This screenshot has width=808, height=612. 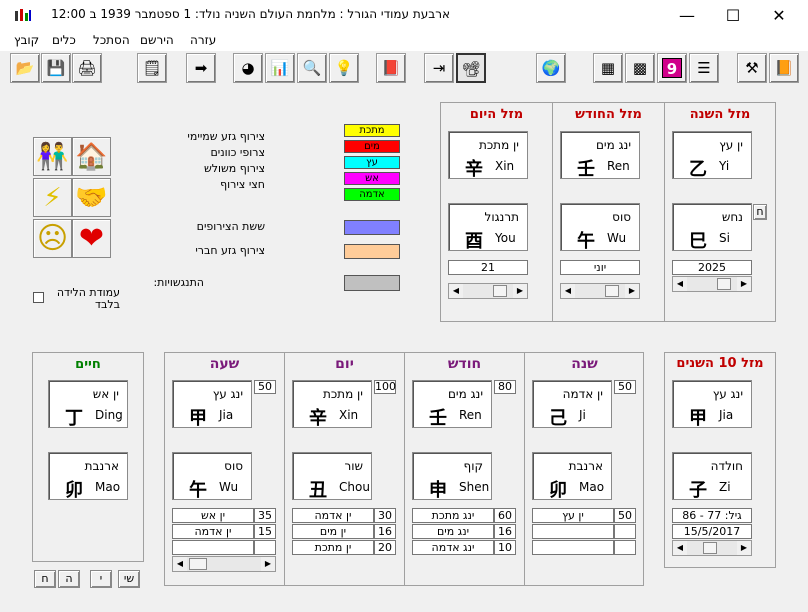 I want to click on toolbar: 📂 💾 🖨 🗒 ➡ ◕ 📊 🔍 💡 📕 ⇥ 📽 🌍 ▦ ▩ 9 ☰ ⚒ 📙, so click(x=404, y=68).